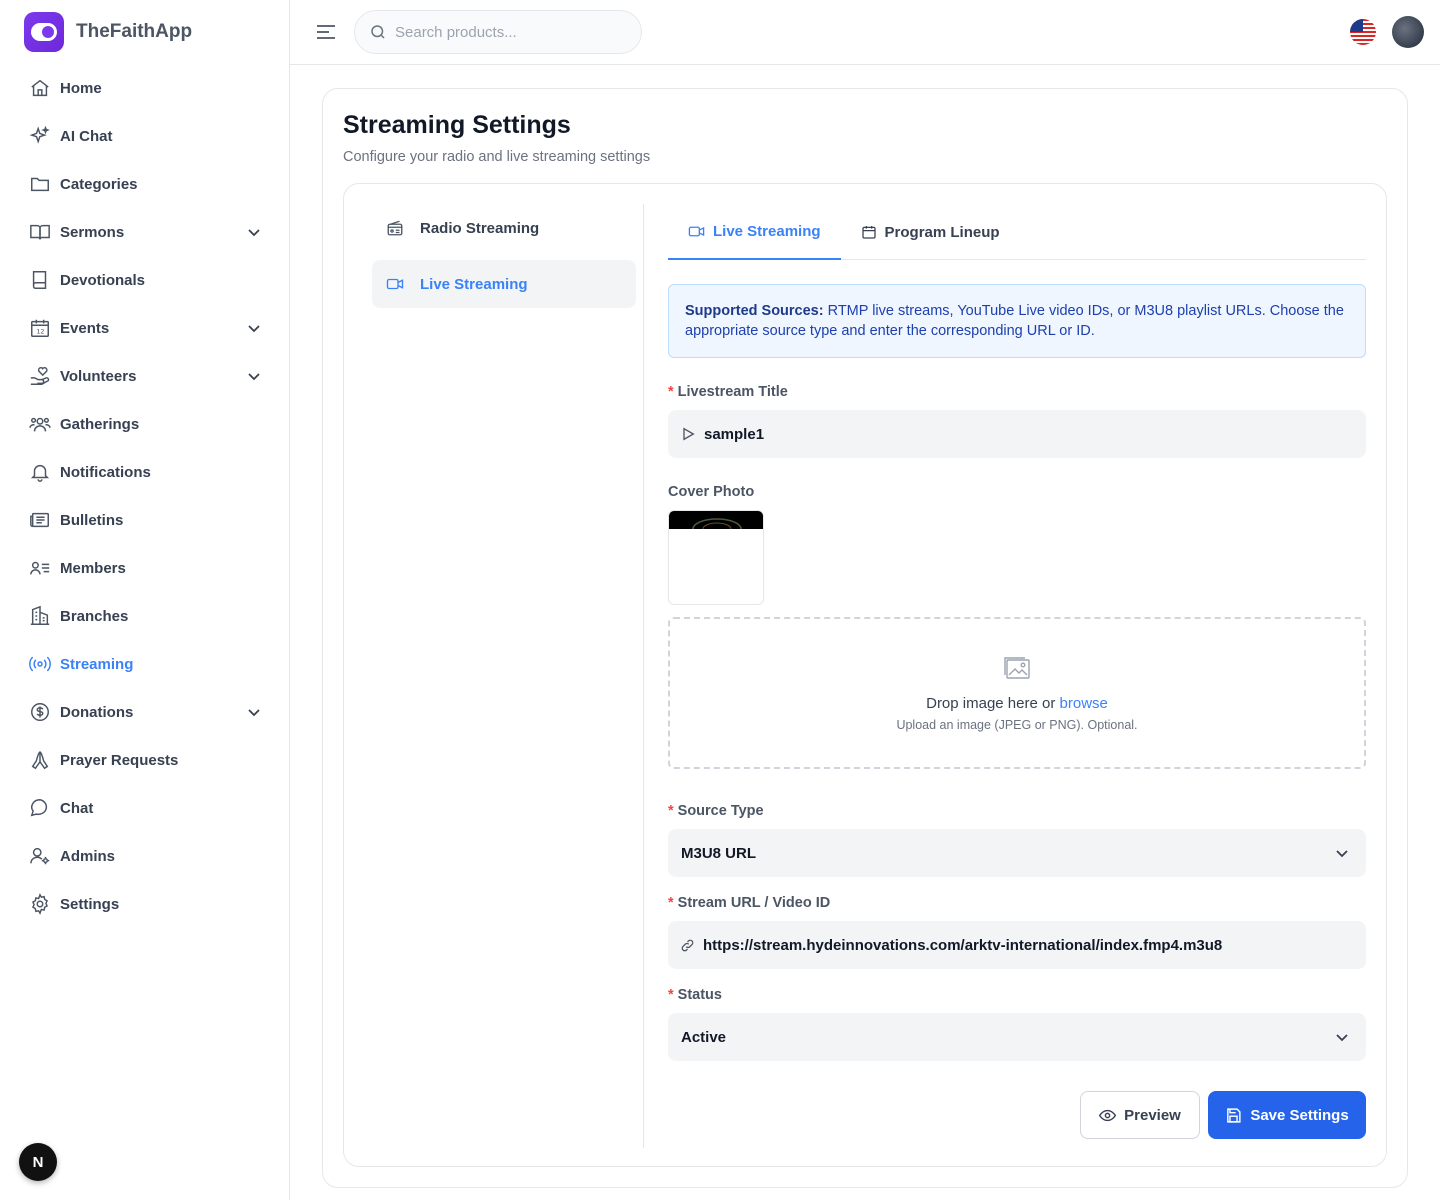 Image resolution: width=1440 pixels, height=1200 pixels. Describe the element at coordinates (40, 472) in the screenshot. I see `bell-icon` at that location.